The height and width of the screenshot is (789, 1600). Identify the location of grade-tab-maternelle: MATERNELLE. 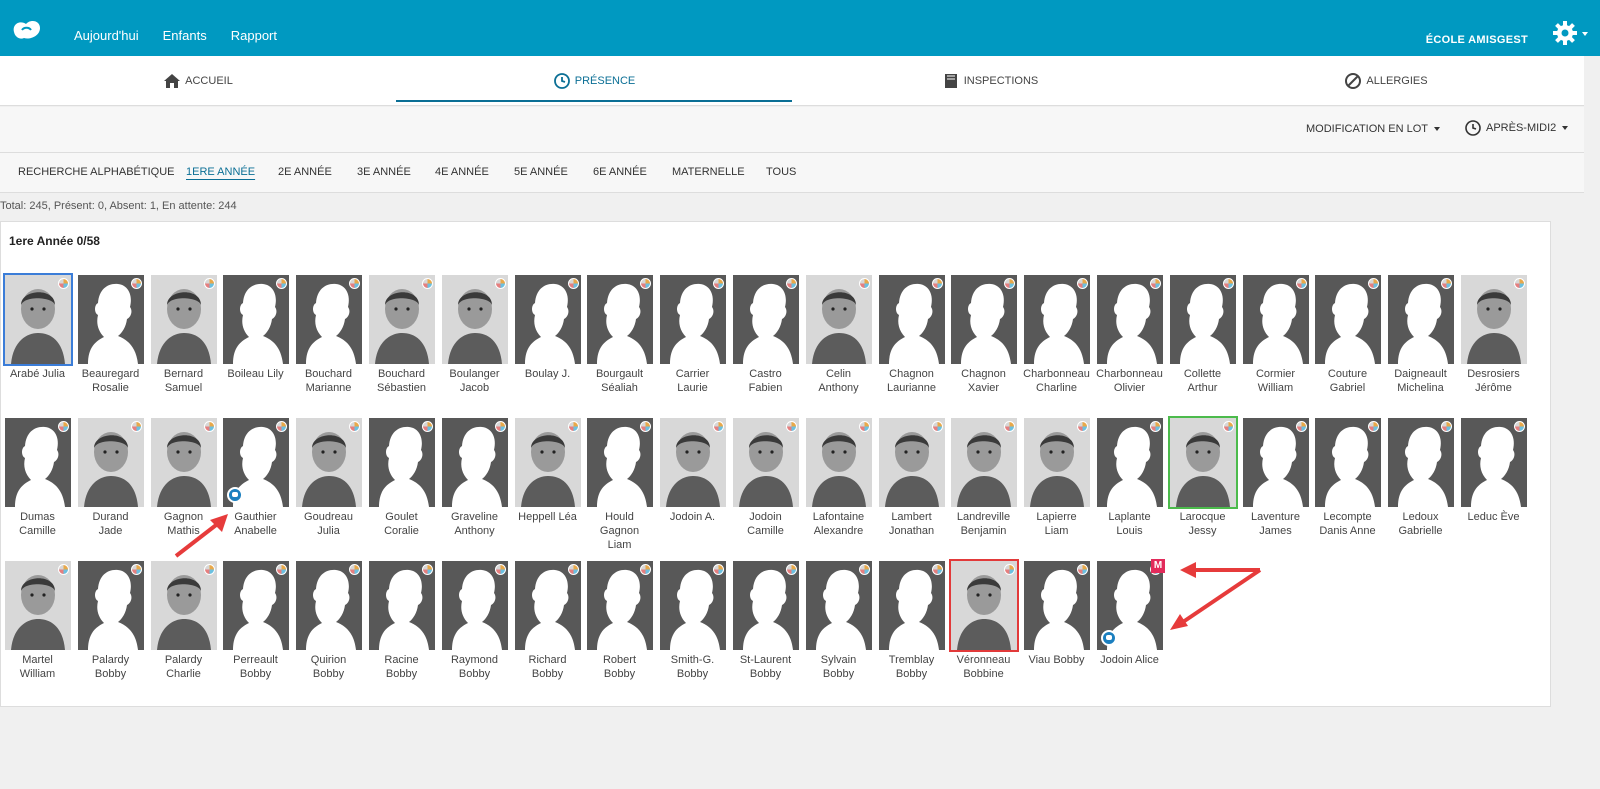
(708, 172).